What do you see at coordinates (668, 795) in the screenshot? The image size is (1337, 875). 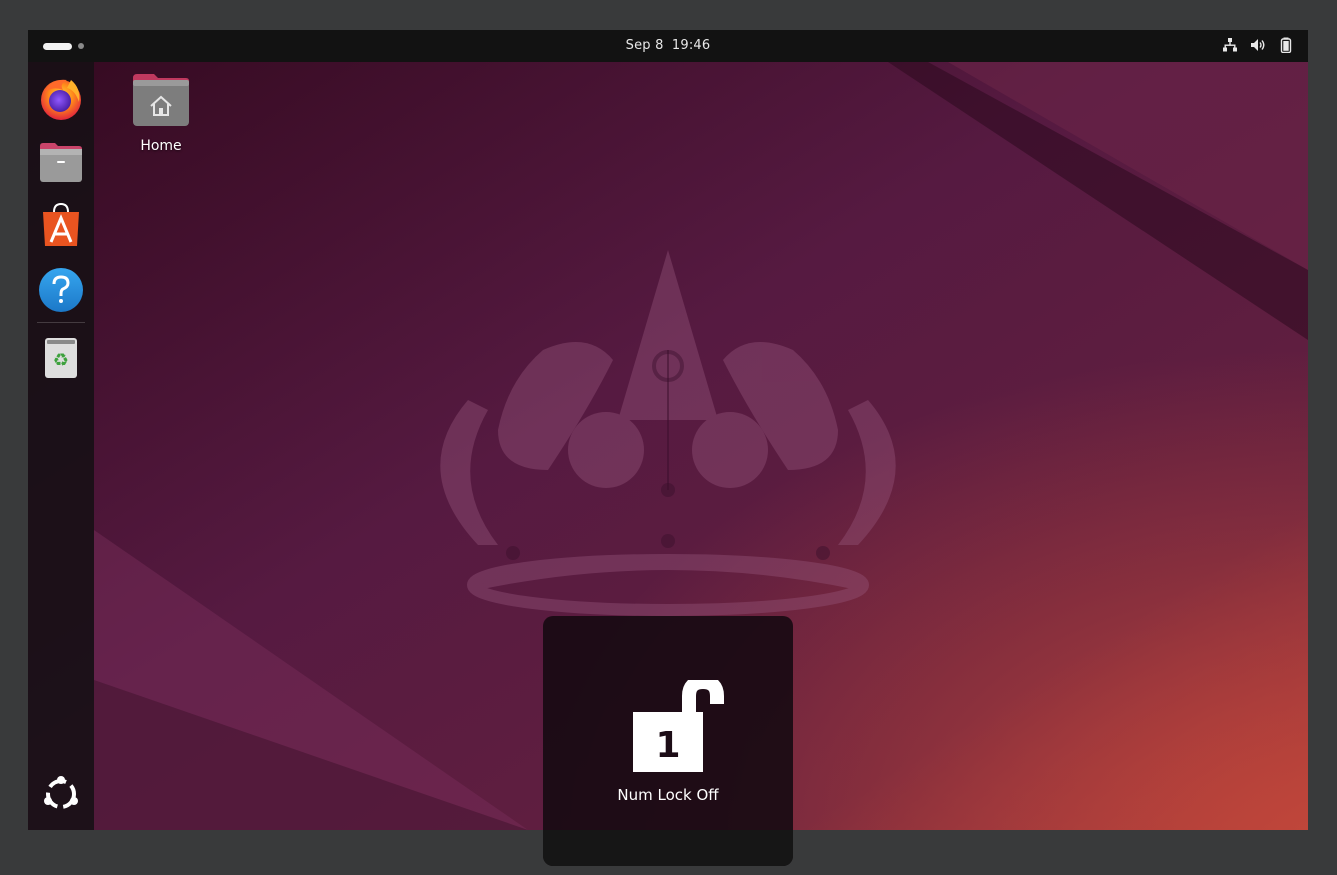 I see `osd-label: Num Lock Off` at bounding box center [668, 795].